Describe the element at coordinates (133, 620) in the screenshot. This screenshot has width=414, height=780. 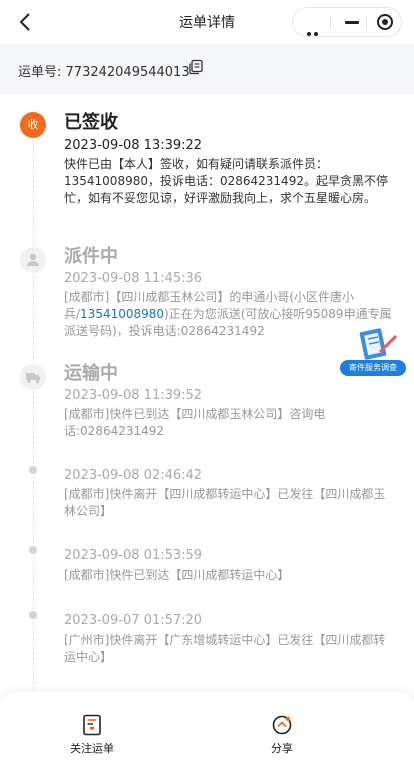
I see `event-time: 2023-09-07 01:57:20` at that location.